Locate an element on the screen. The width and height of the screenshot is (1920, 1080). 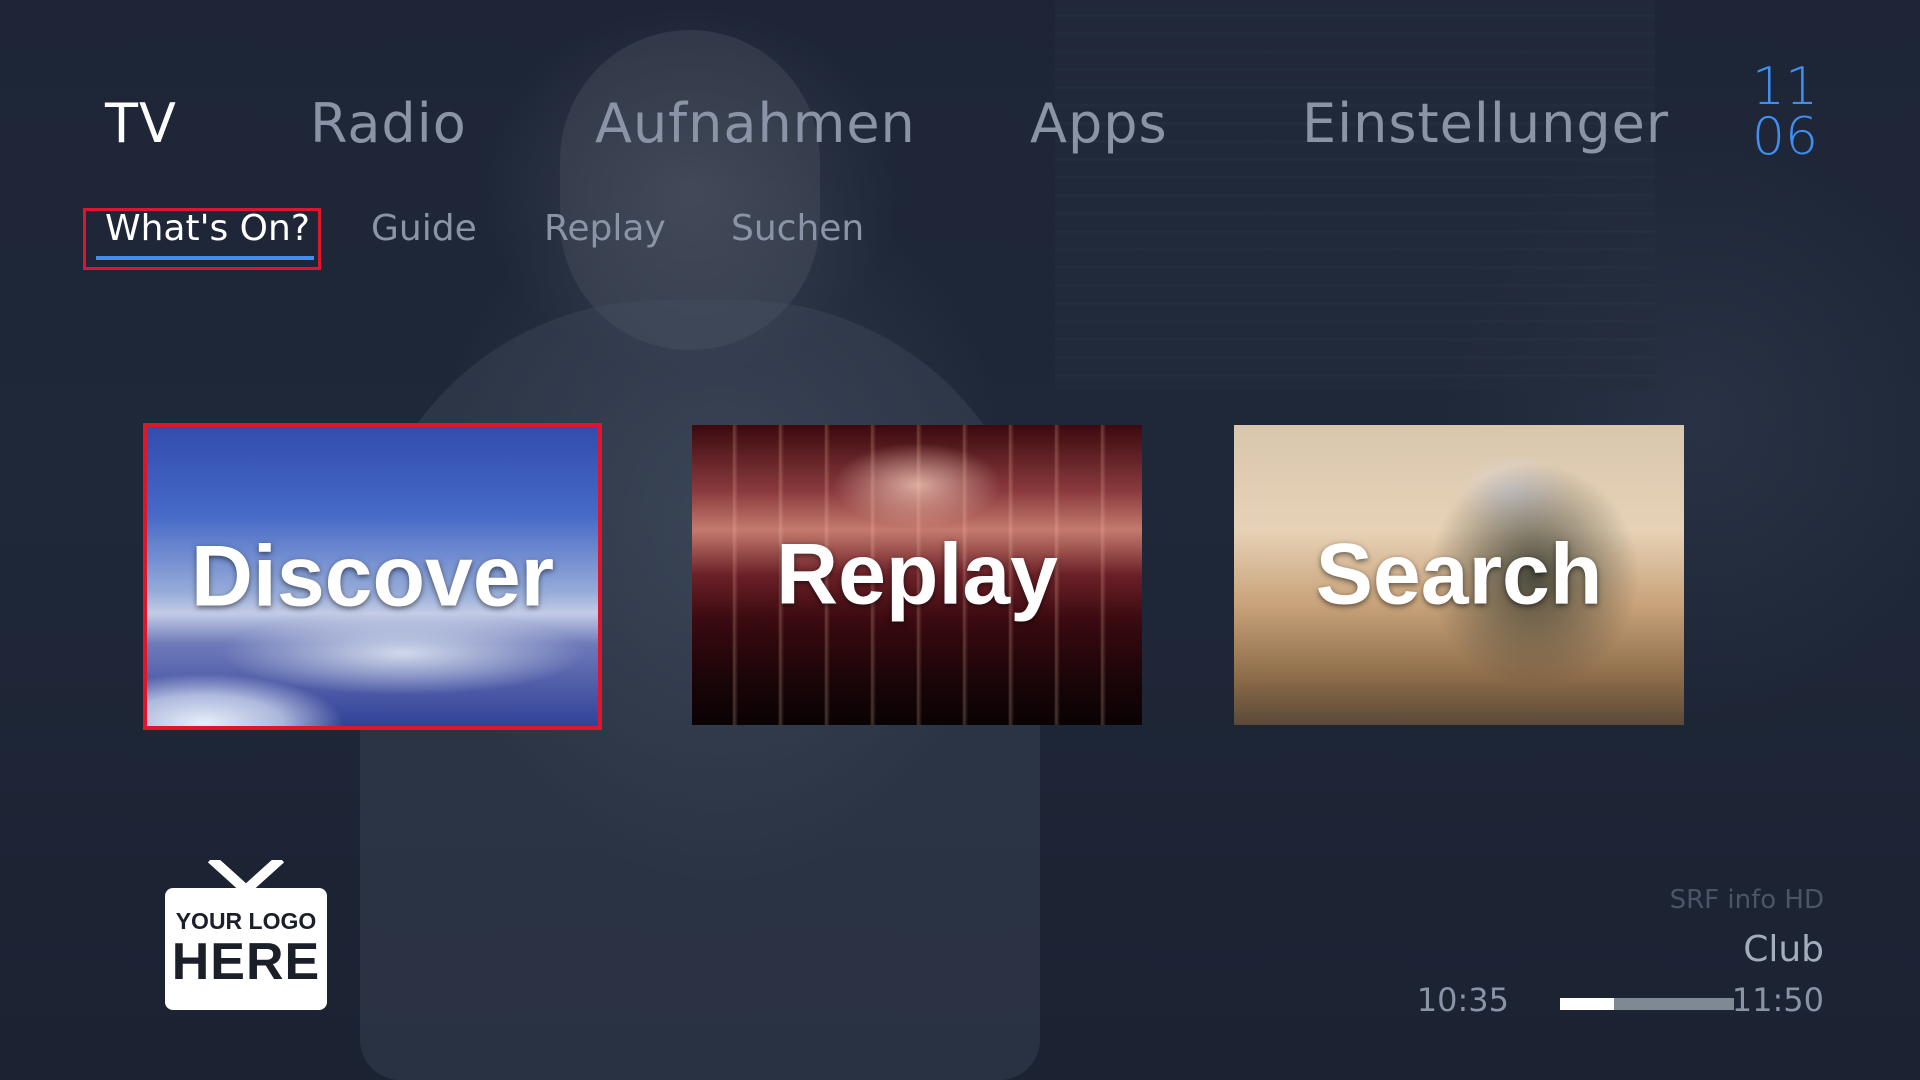
main-nav-einstellungen: Einstellunger is located at coordinates (1485, 123).